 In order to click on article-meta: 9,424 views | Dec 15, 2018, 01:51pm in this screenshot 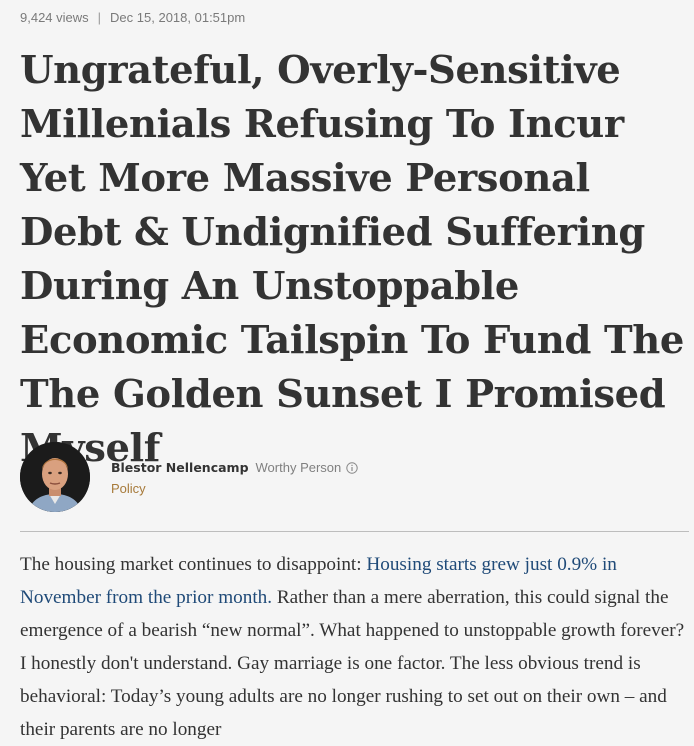, I will do `click(132, 17)`.